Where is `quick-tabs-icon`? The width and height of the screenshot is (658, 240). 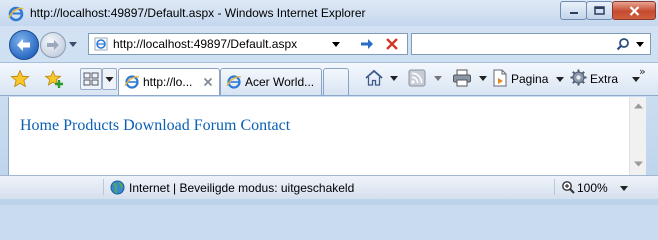 quick-tabs-icon is located at coordinates (91, 79).